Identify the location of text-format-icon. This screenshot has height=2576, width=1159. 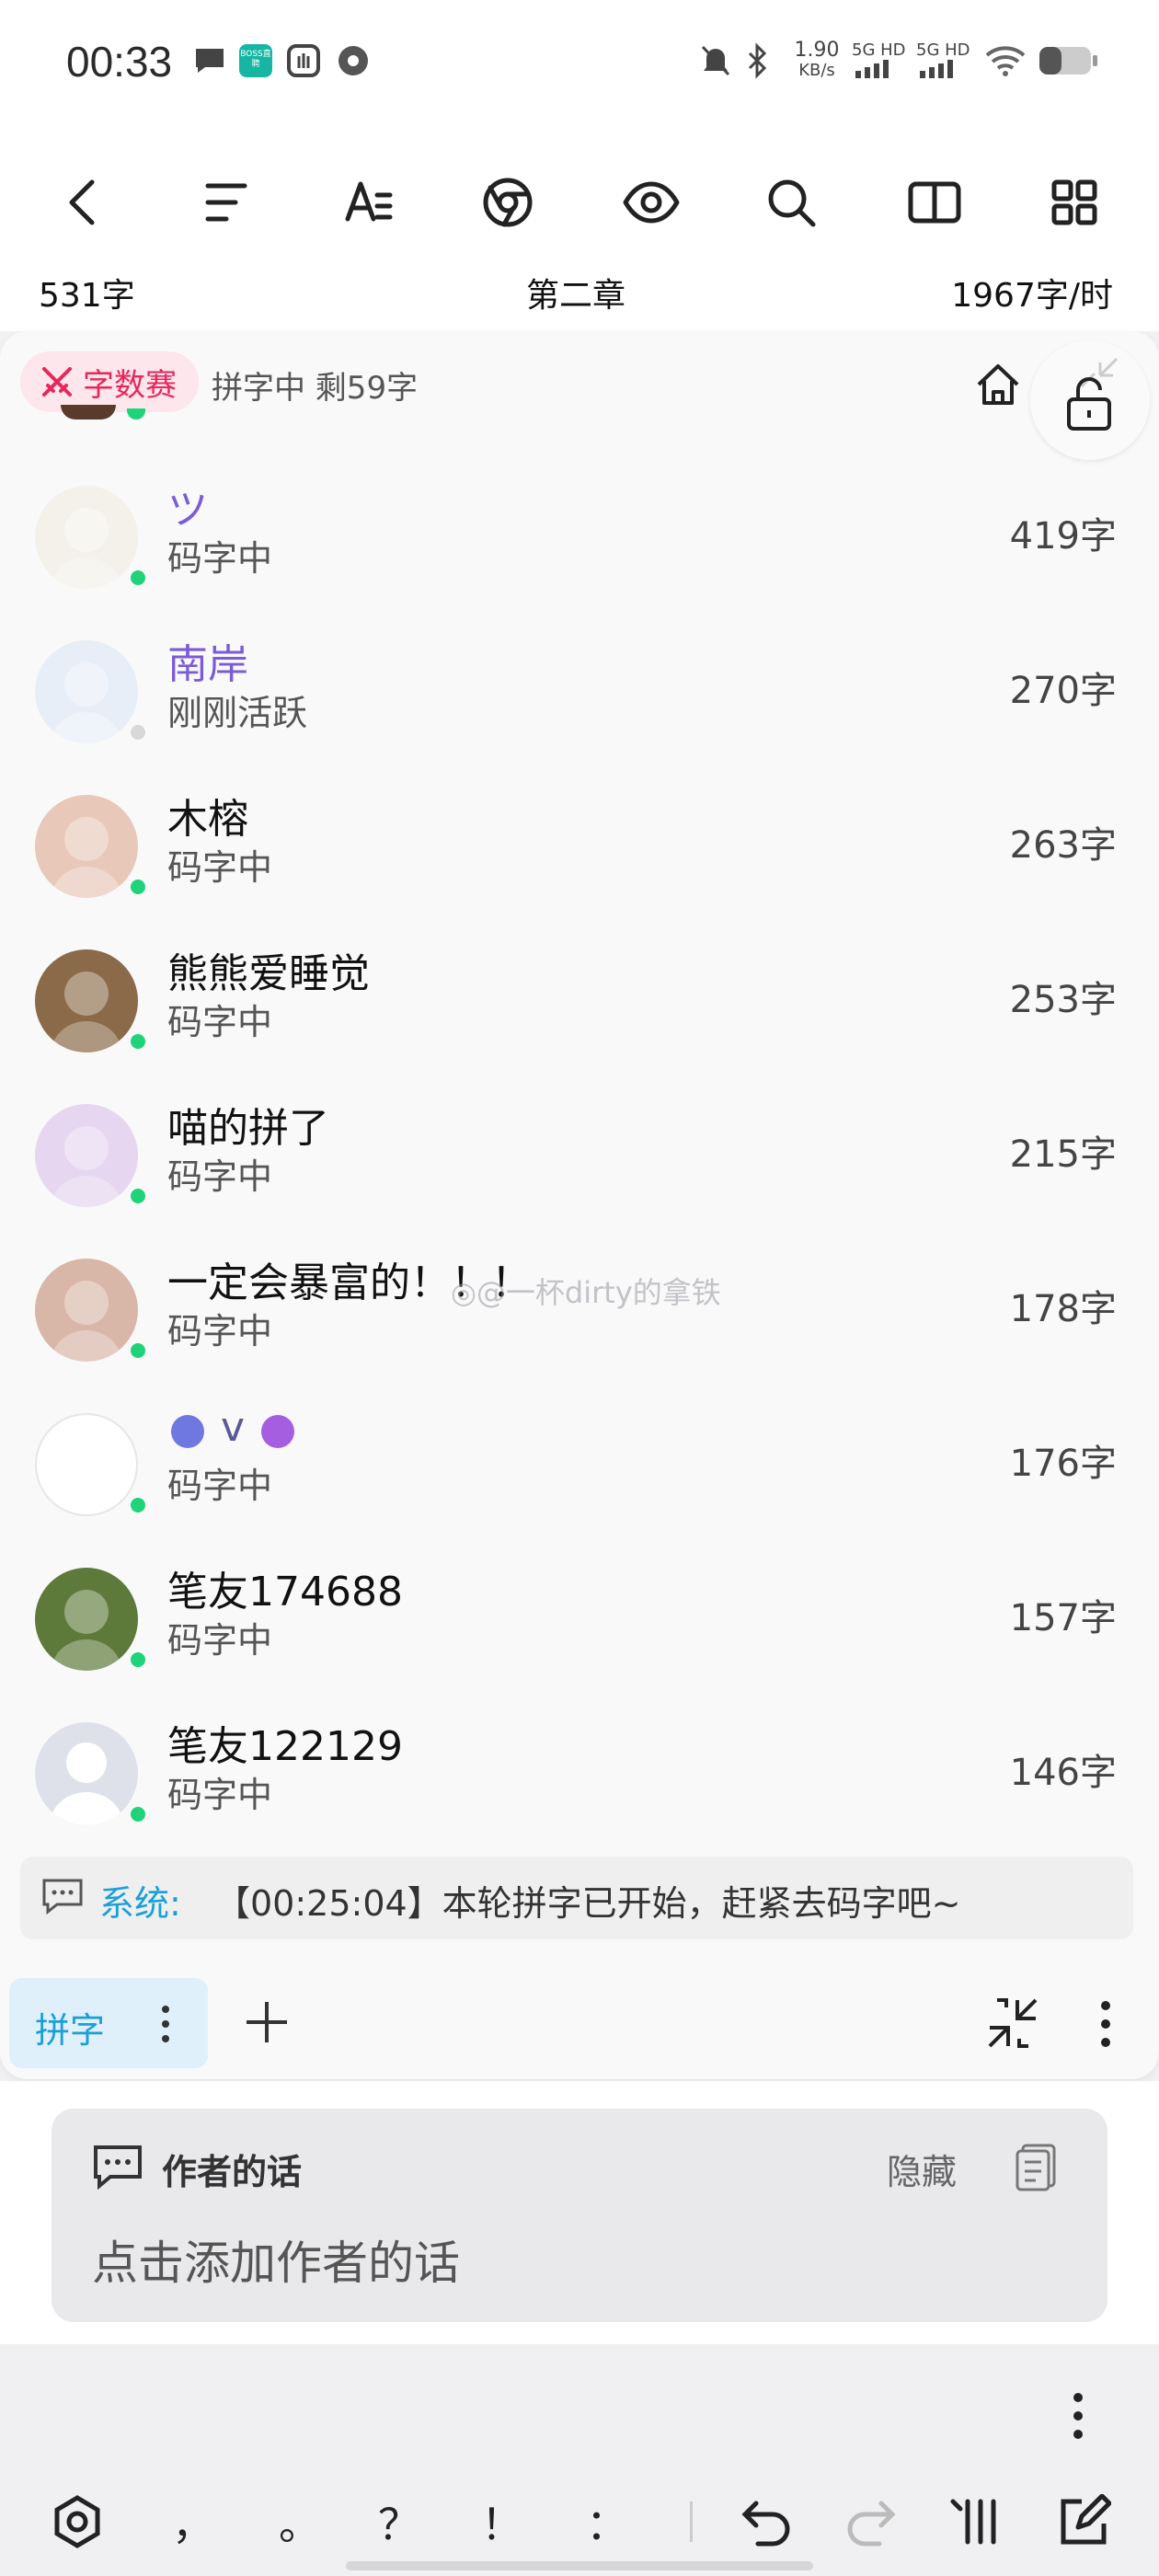
(368, 202).